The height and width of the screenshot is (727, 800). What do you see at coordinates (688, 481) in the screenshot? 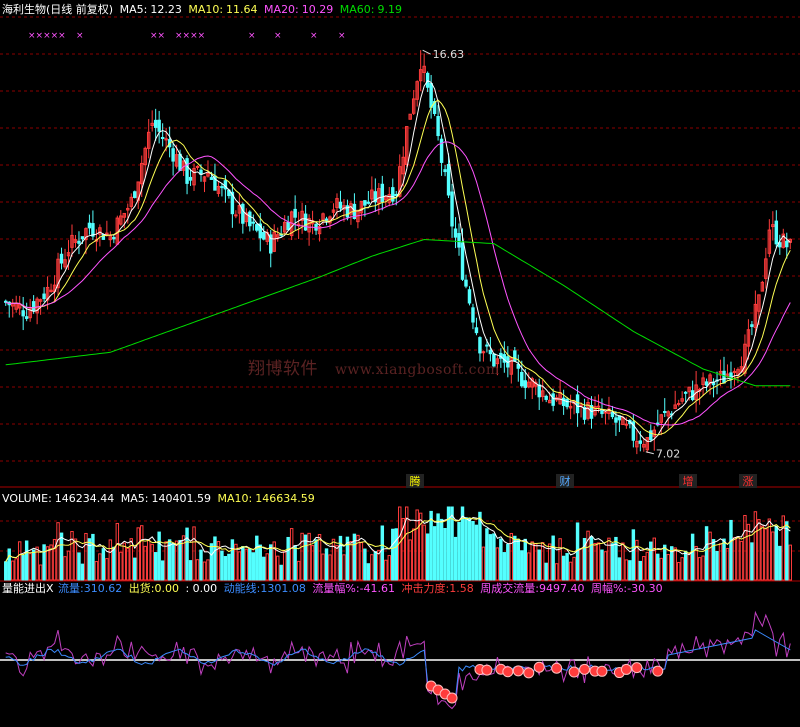
I see `event-marker: 增` at bounding box center [688, 481].